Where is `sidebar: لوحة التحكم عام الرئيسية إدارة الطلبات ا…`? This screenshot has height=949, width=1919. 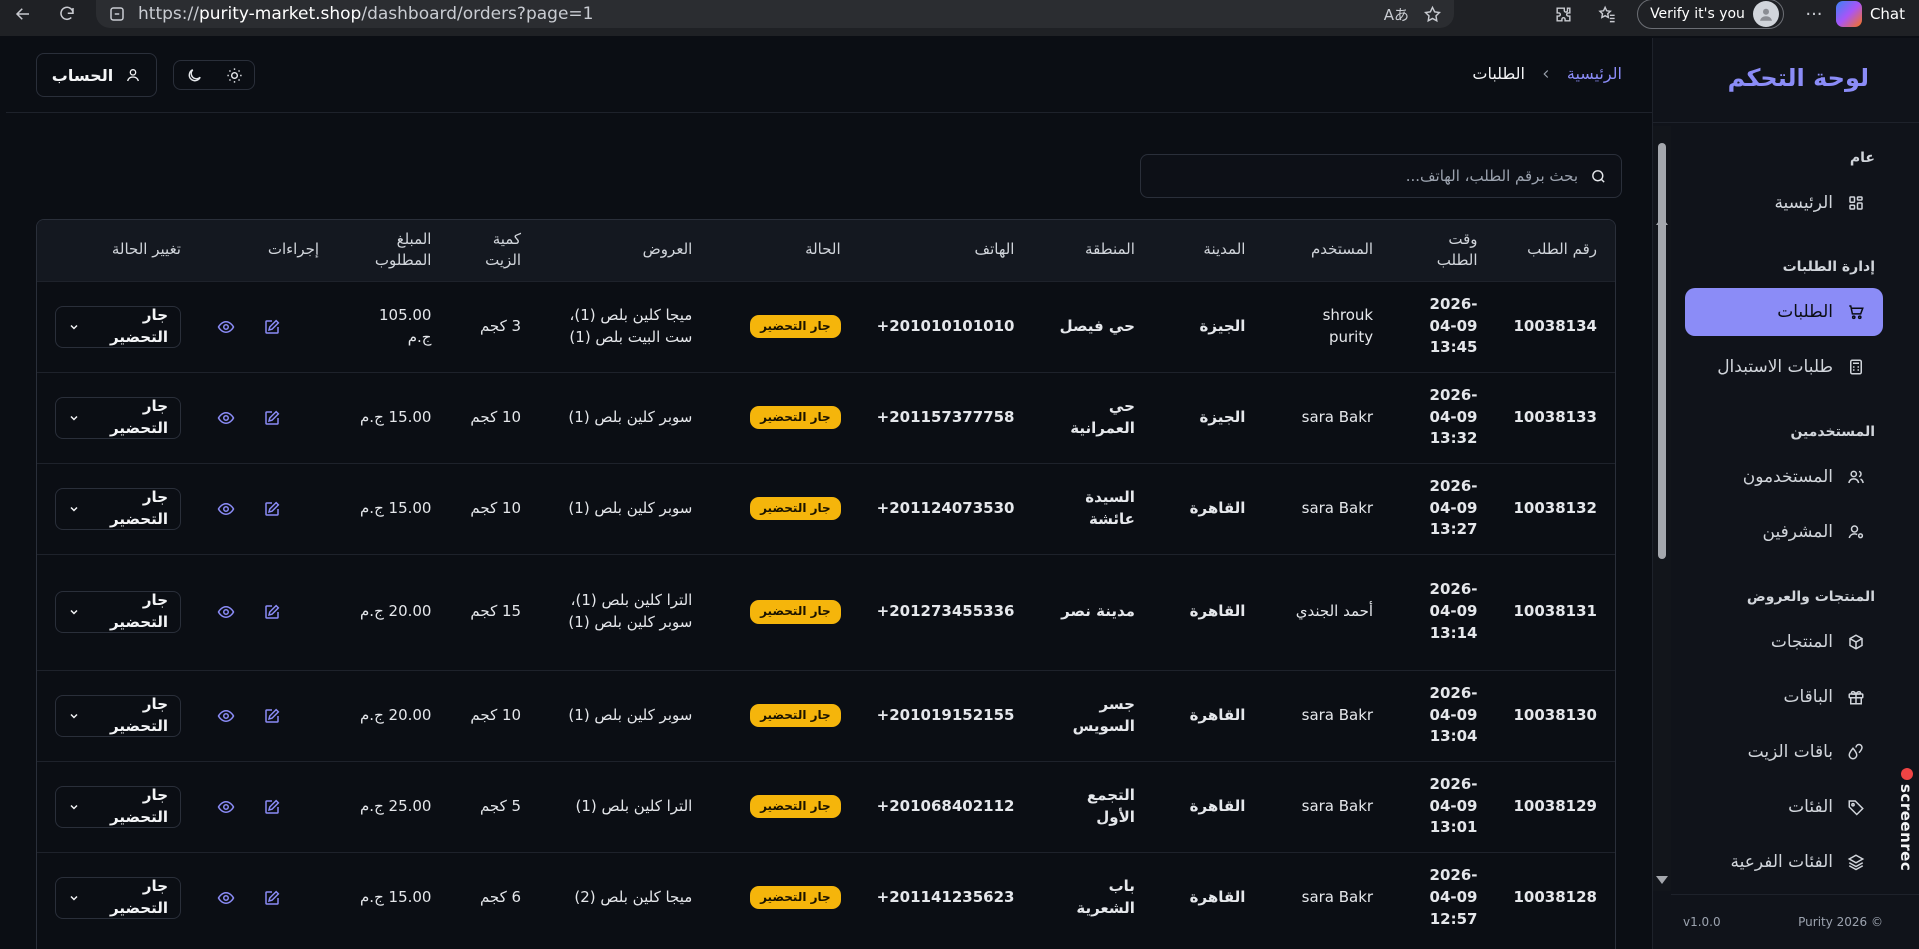
sidebar: لوحة التحكم عام الرئيسية إدارة الطلبات ا… is located at coordinates (1785, 493).